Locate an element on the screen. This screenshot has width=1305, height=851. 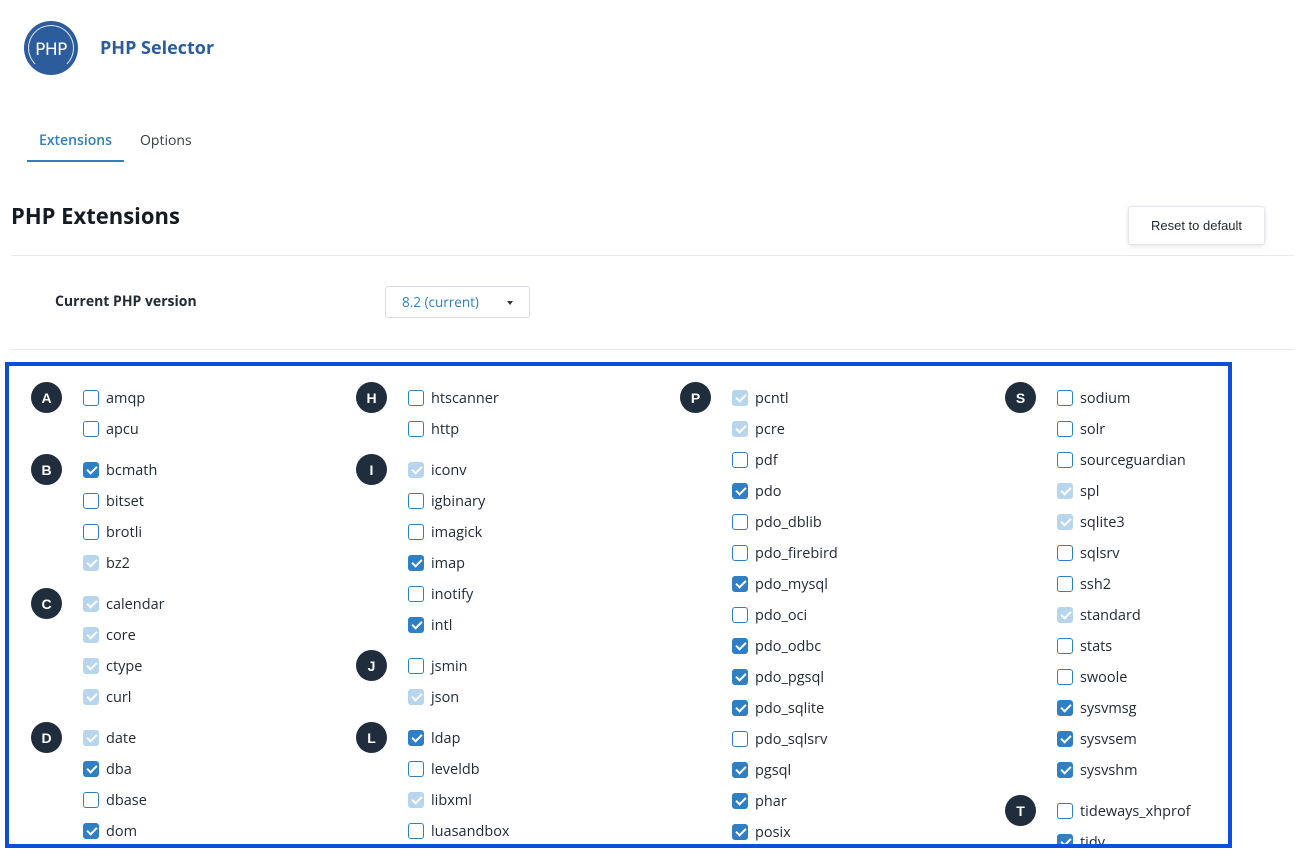
extension-dba: dba is located at coordinates (107, 769).